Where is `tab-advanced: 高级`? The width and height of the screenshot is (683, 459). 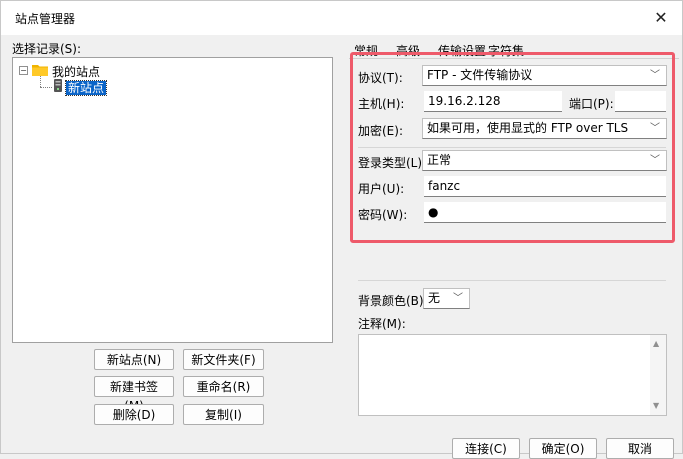 tab-advanced: 高级 is located at coordinates (408, 50).